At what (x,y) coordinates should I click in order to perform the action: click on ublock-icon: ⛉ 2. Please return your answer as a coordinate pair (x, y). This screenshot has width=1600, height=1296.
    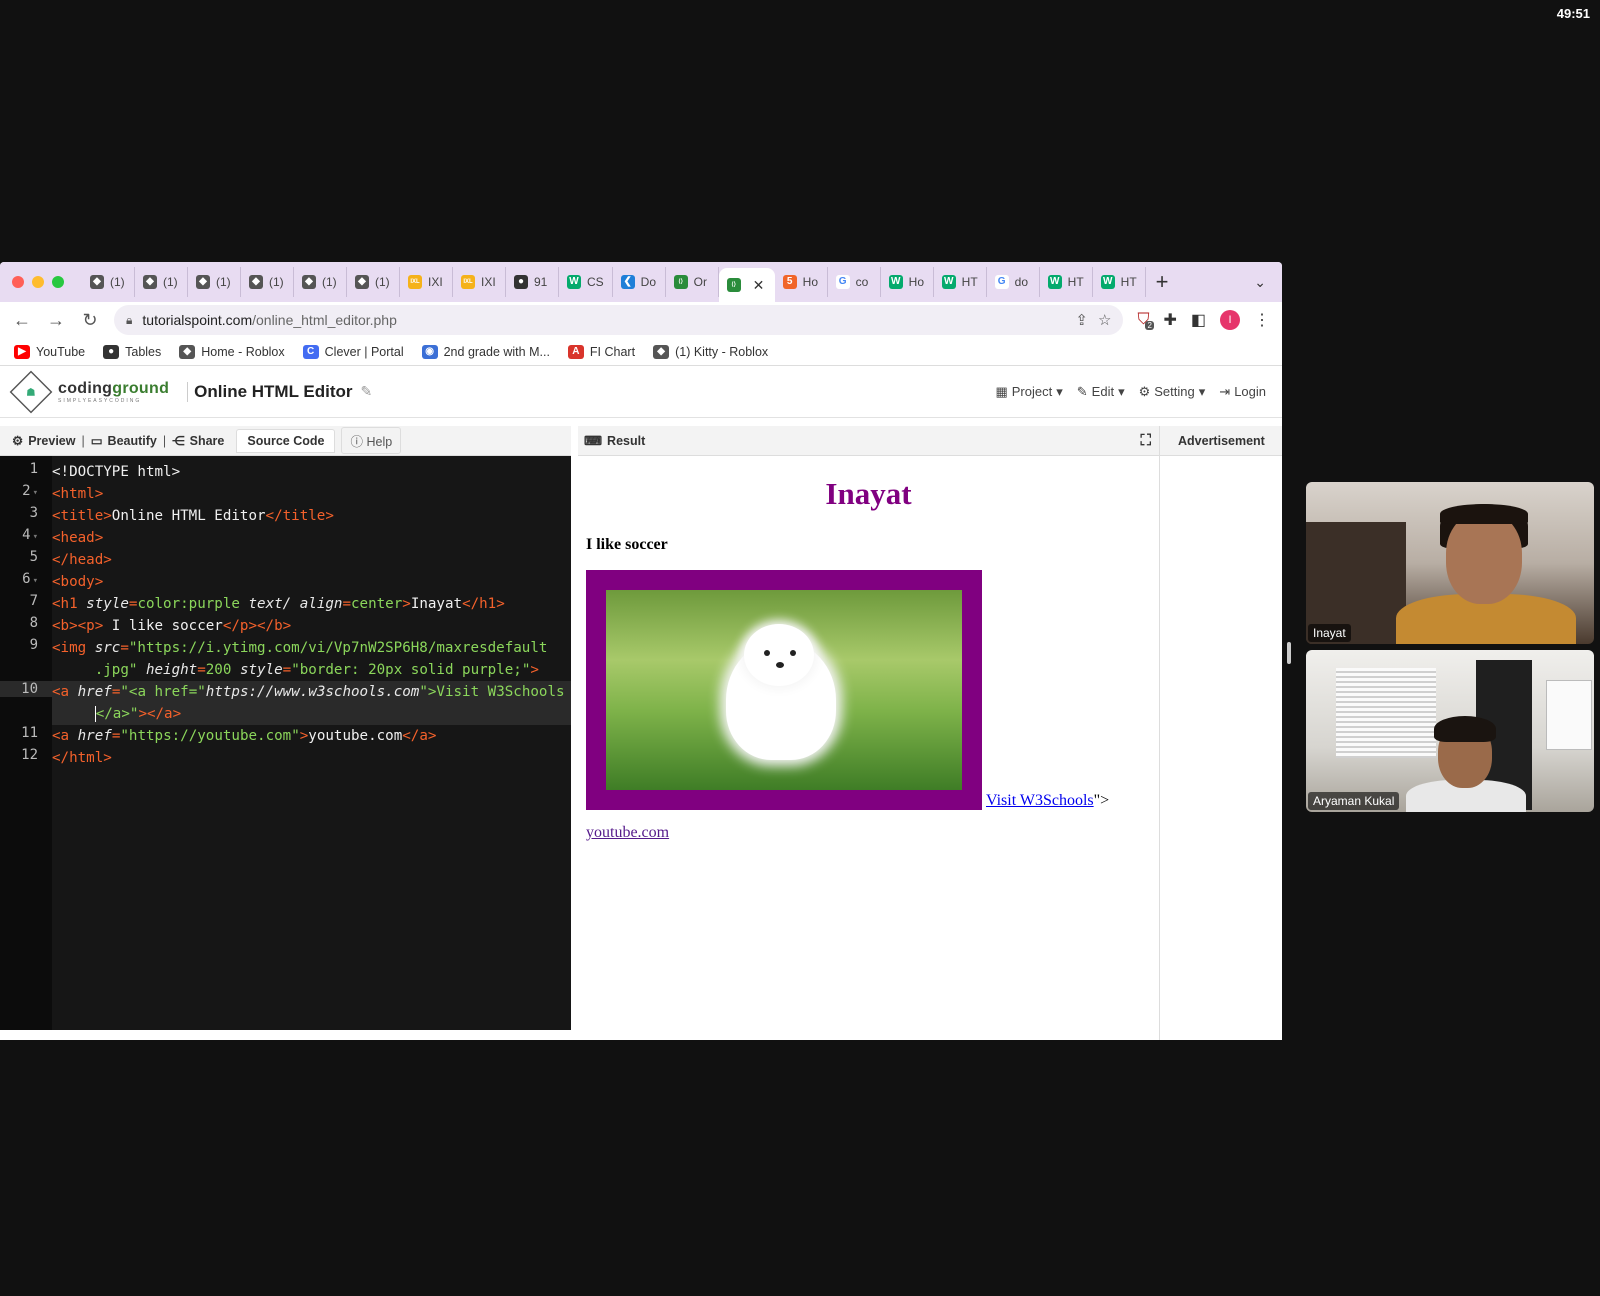
    Looking at the image, I should click on (1145, 320).